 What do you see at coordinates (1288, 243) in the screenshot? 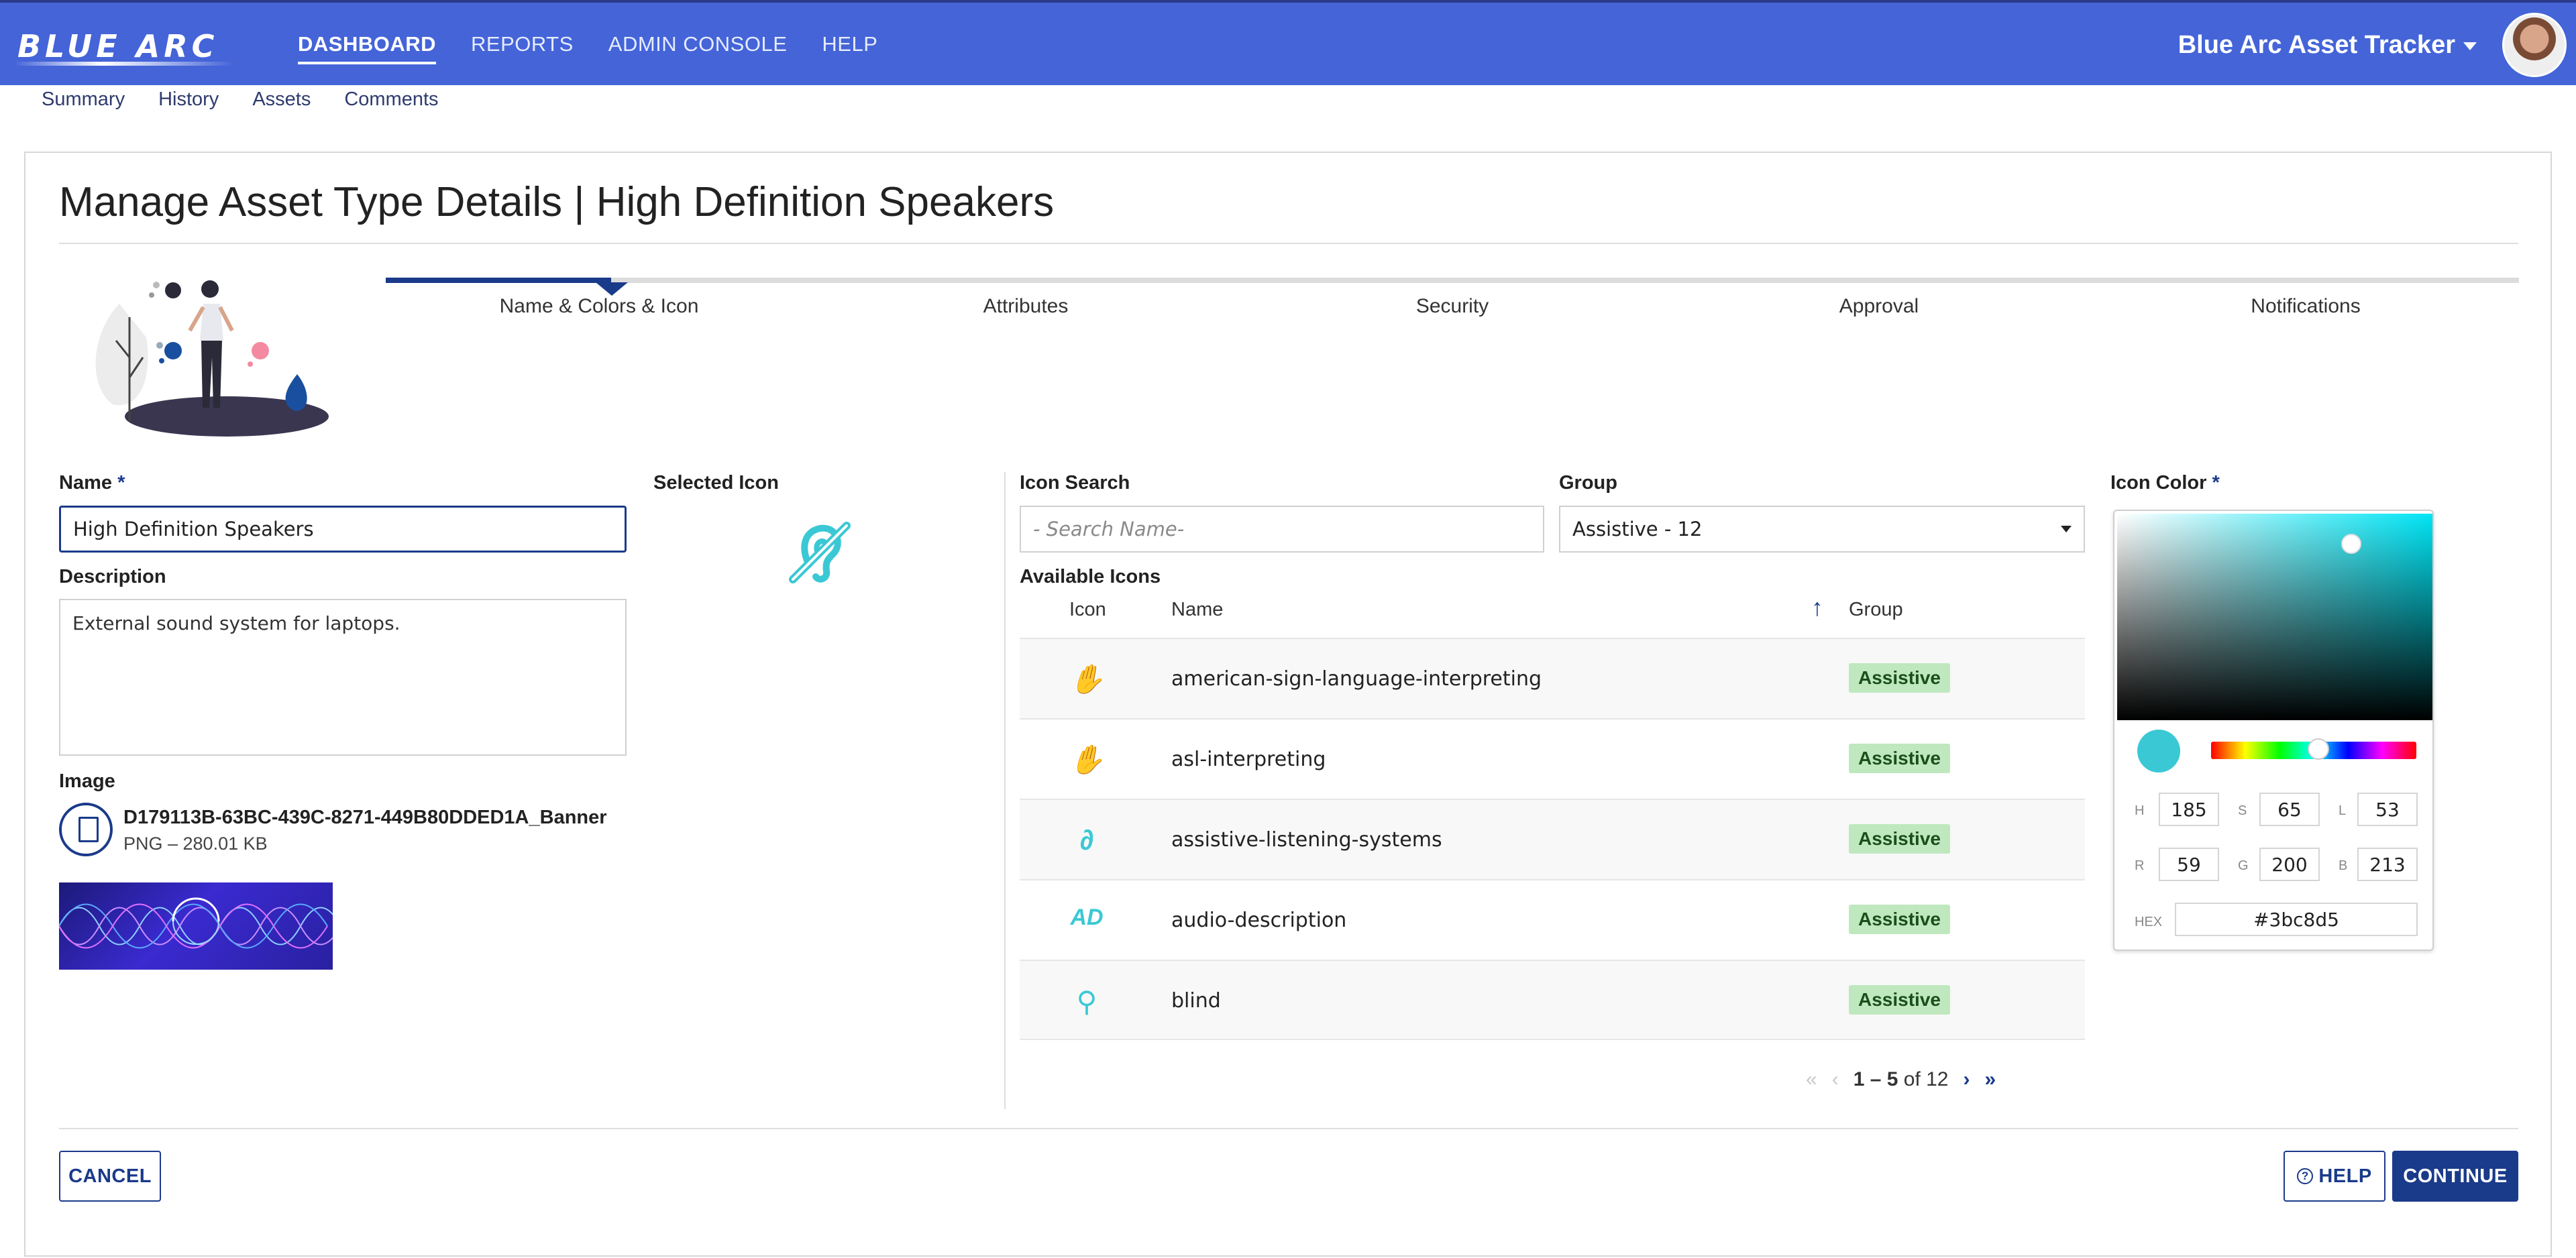
I see `title-divider` at bounding box center [1288, 243].